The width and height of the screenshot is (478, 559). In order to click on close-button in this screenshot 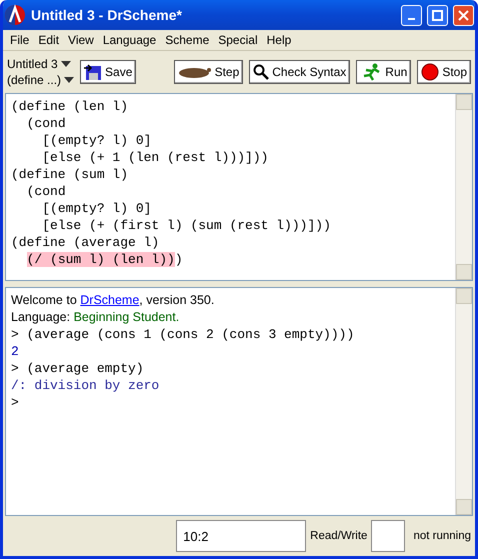, I will do `click(463, 15)`.